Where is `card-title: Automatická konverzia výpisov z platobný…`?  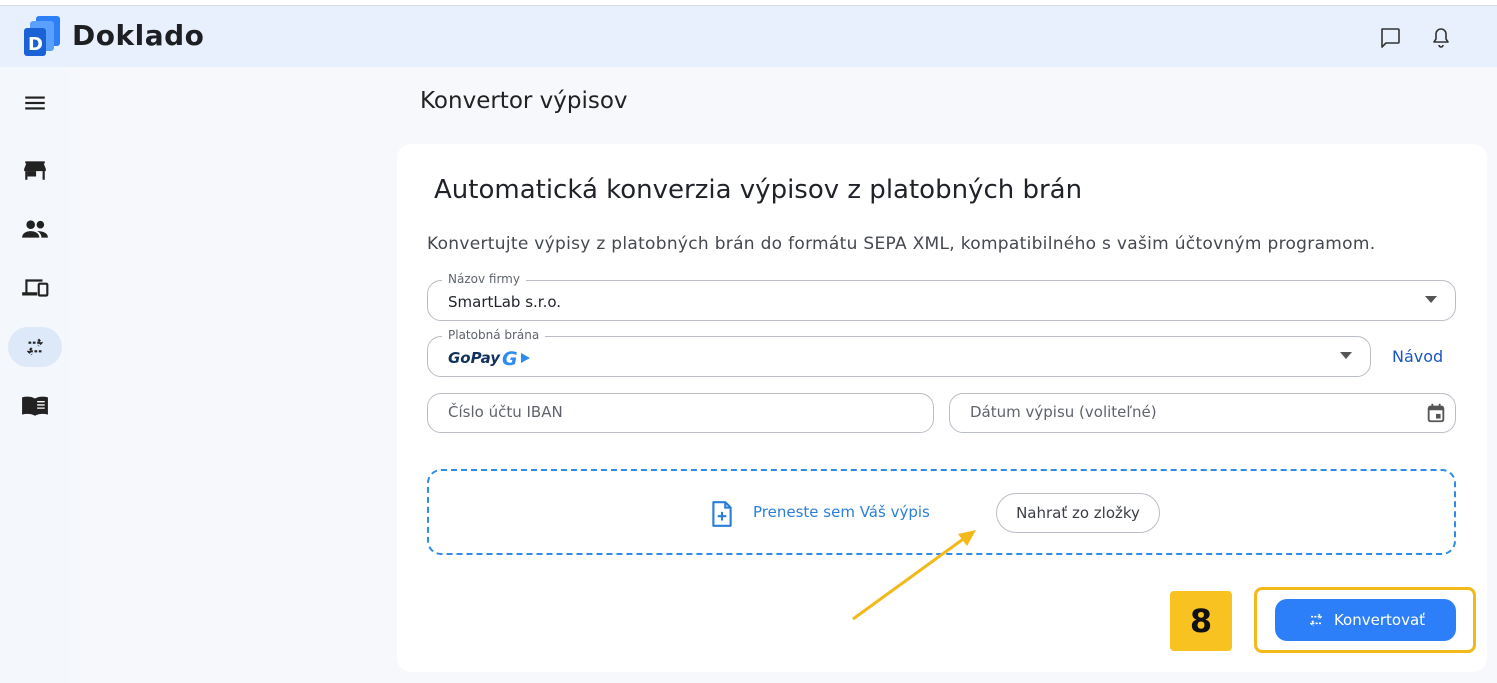 card-title: Automatická konverzia výpisov z platobný… is located at coordinates (758, 190).